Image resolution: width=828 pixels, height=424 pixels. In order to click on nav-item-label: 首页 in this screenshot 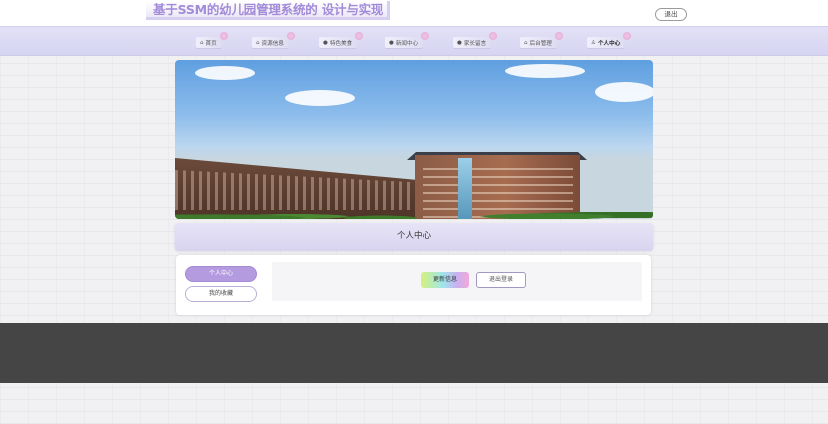, I will do `click(211, 43)`.